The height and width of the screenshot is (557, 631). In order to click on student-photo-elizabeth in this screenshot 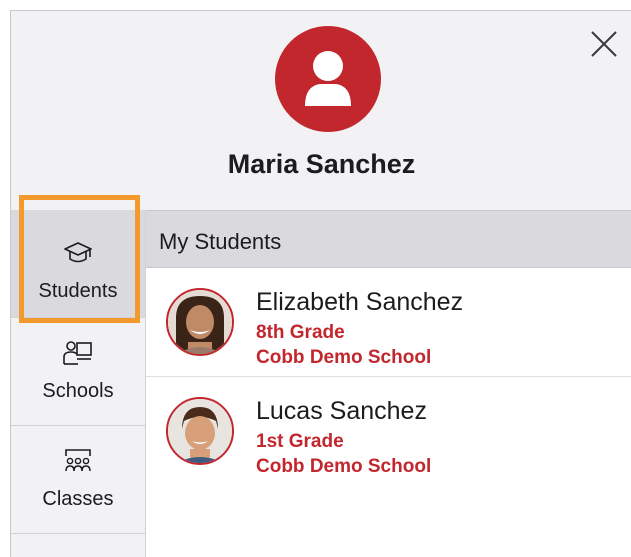, I will do `click(200, 322)`.